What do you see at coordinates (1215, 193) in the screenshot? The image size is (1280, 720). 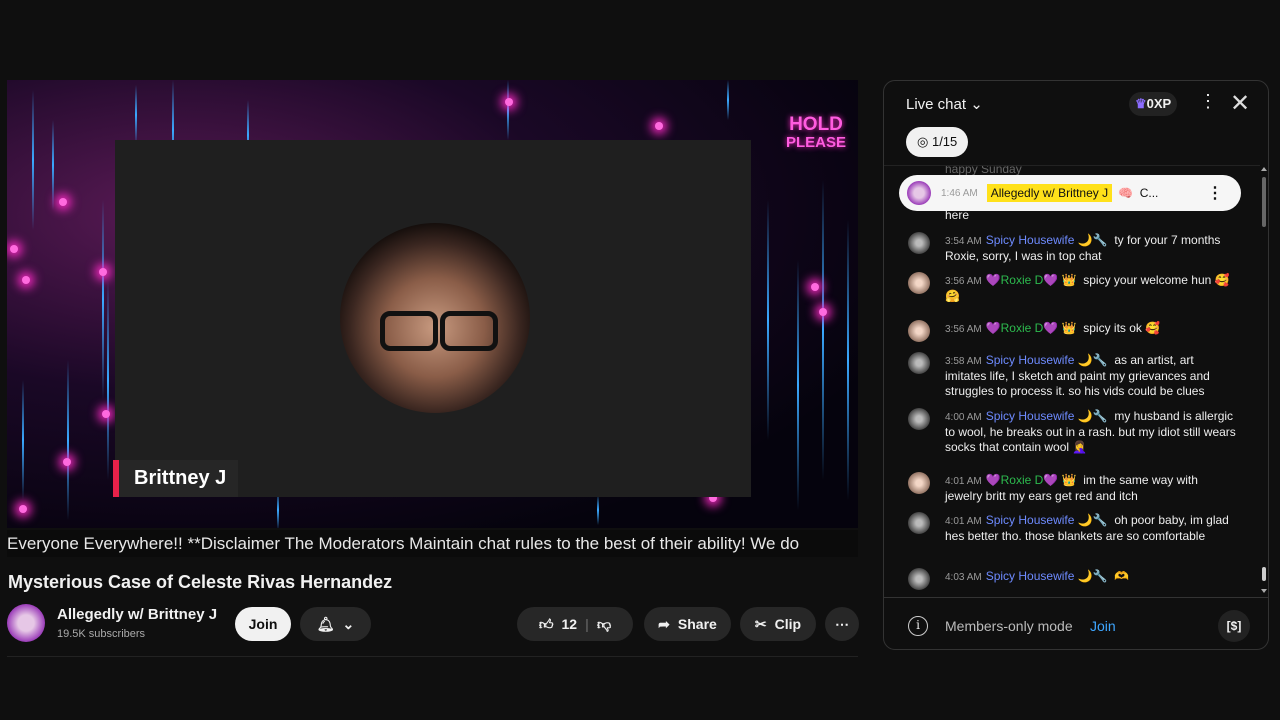 I see `pinned-menu-icon: ⋮` at bounding box center [1215, 193].